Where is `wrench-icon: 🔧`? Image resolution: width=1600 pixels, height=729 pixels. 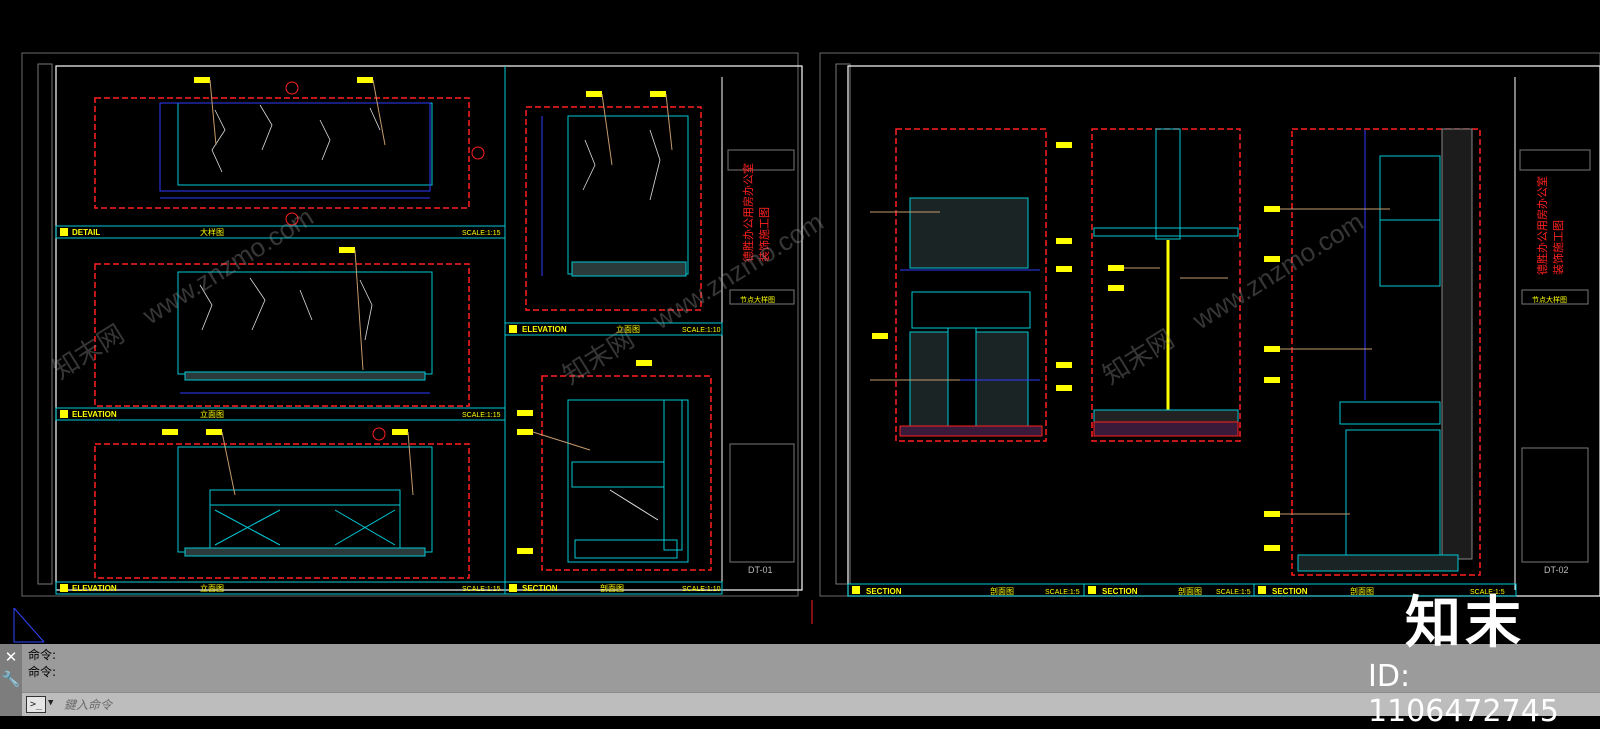 wrench-icon: 🔧 is located at coordinates (11, 679).